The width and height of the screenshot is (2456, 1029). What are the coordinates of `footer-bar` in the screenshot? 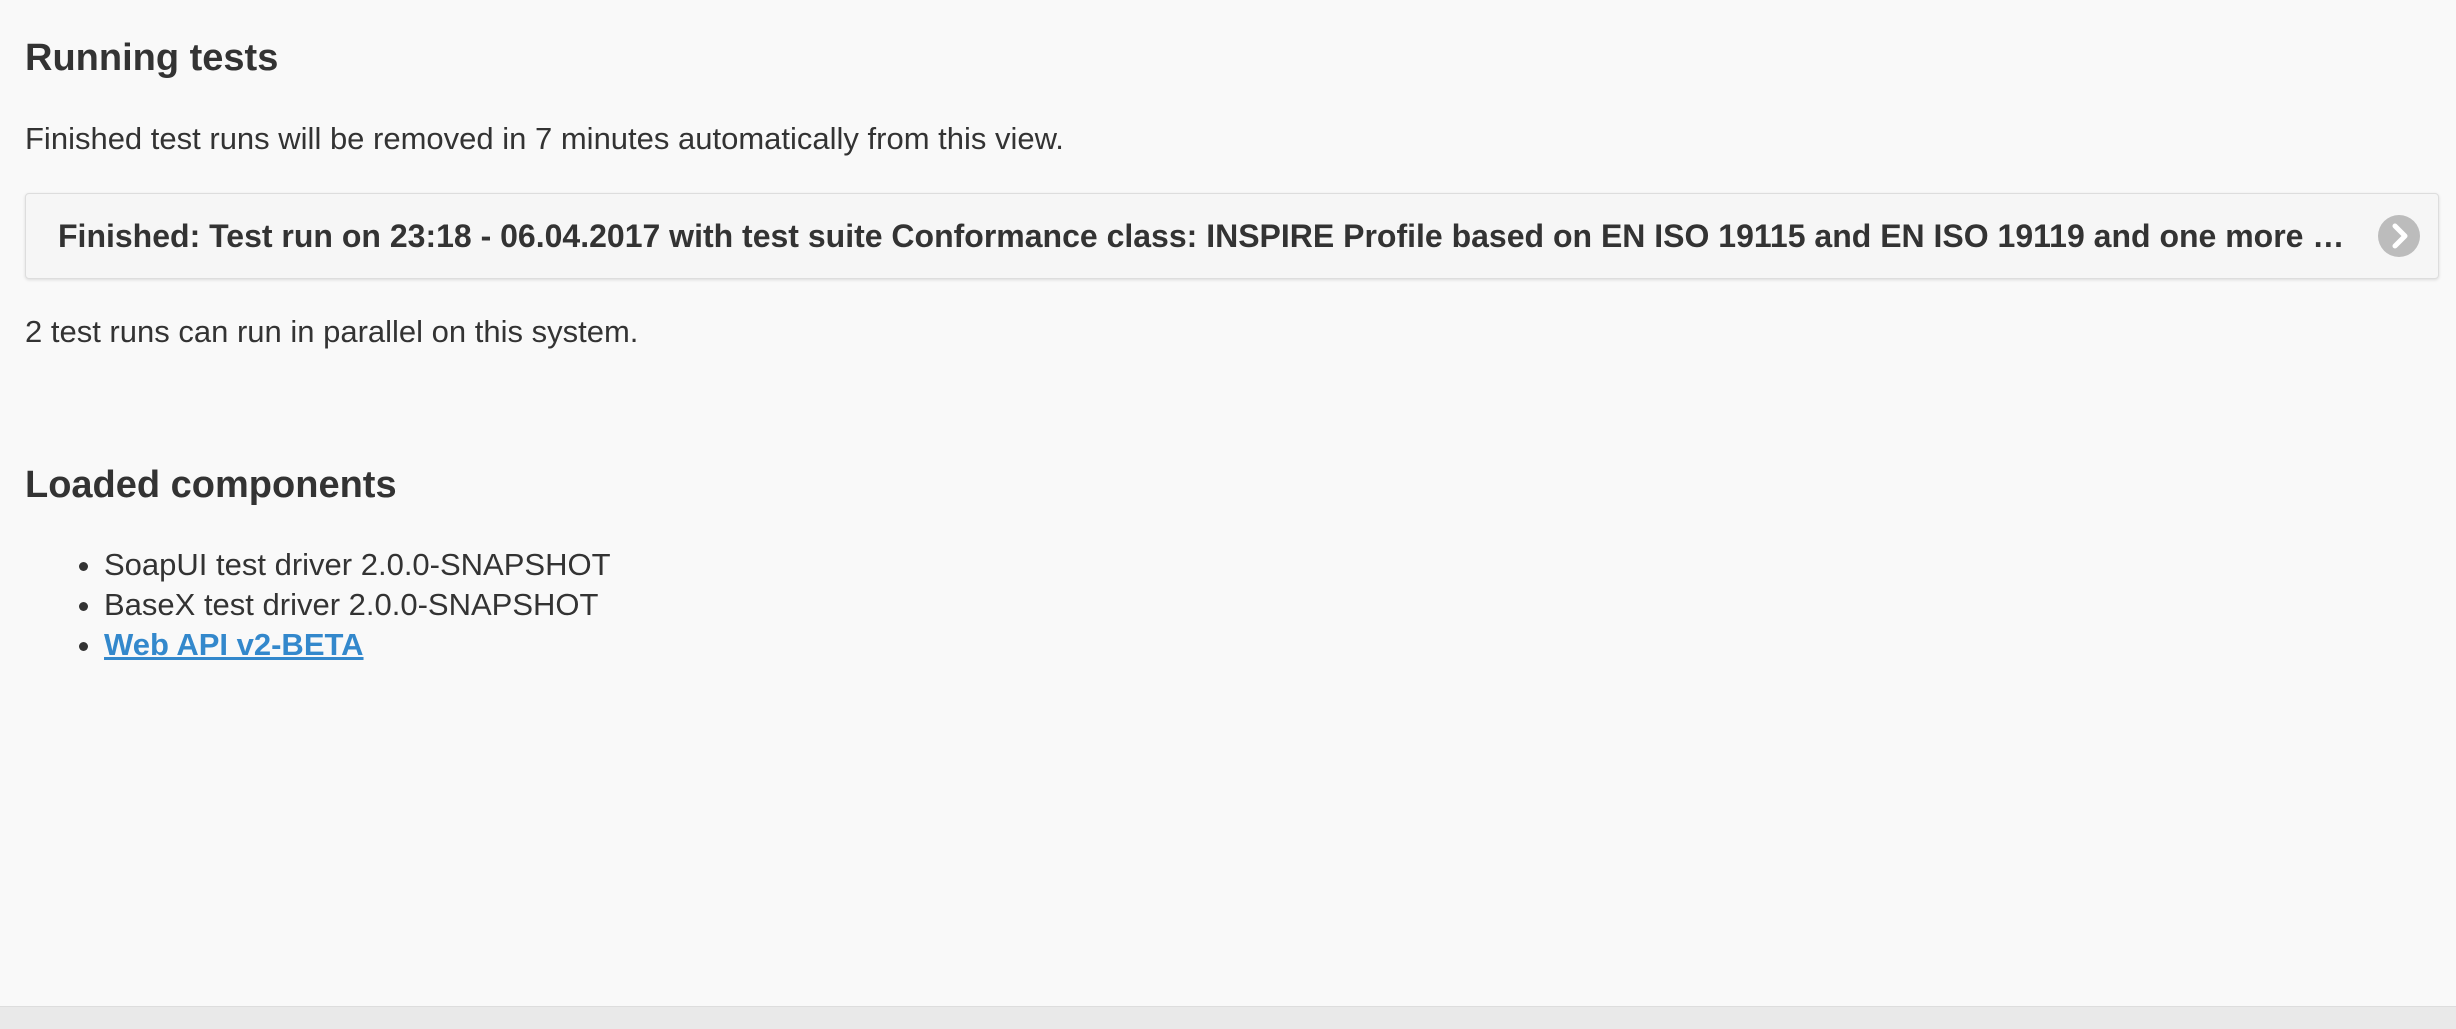 It's located at (1228, 1017).